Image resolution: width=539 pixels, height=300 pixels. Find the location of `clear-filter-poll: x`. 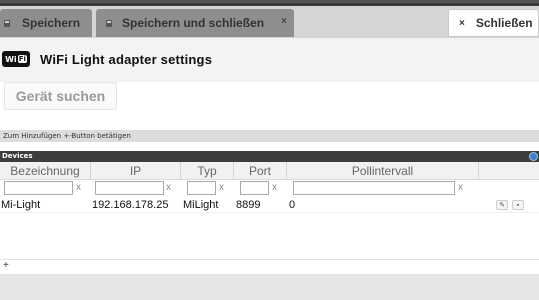

clear-filter-poll: x is located at coordinates (460, 188).